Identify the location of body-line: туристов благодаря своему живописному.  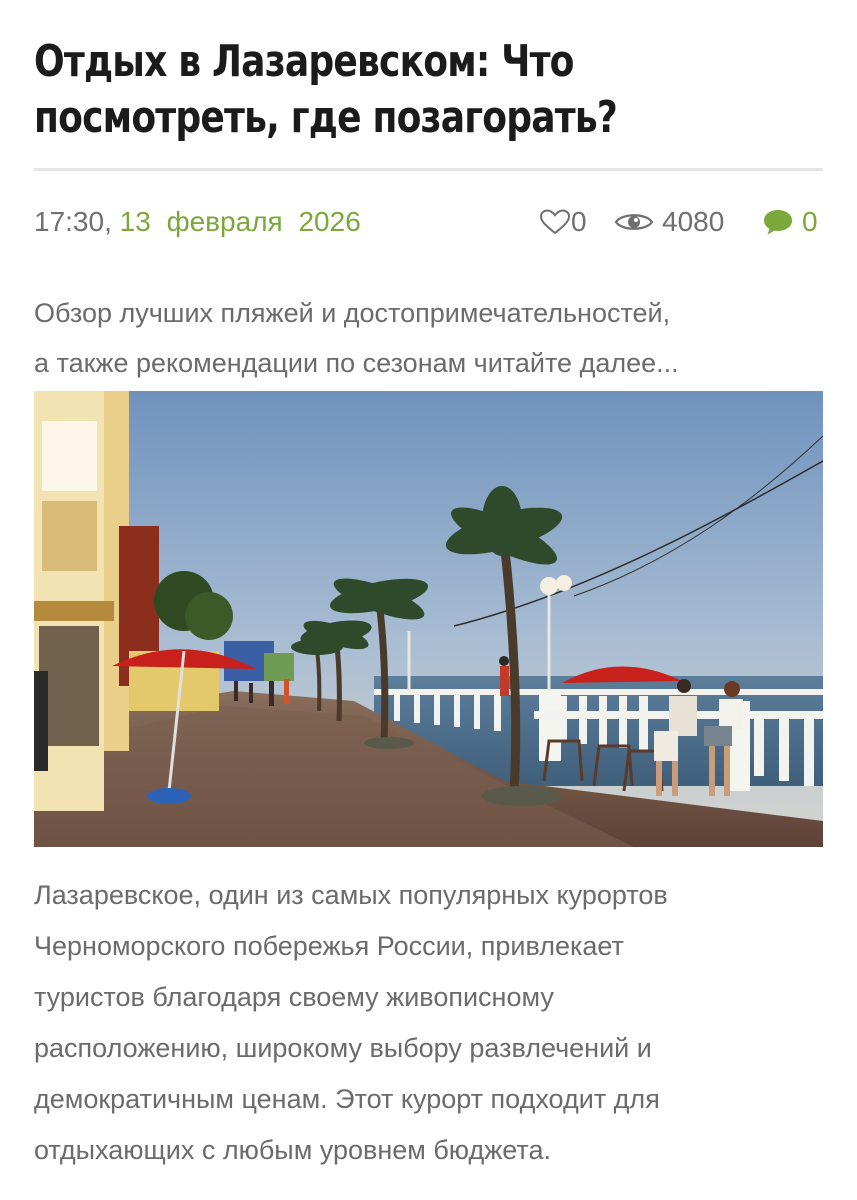
(294, 997).